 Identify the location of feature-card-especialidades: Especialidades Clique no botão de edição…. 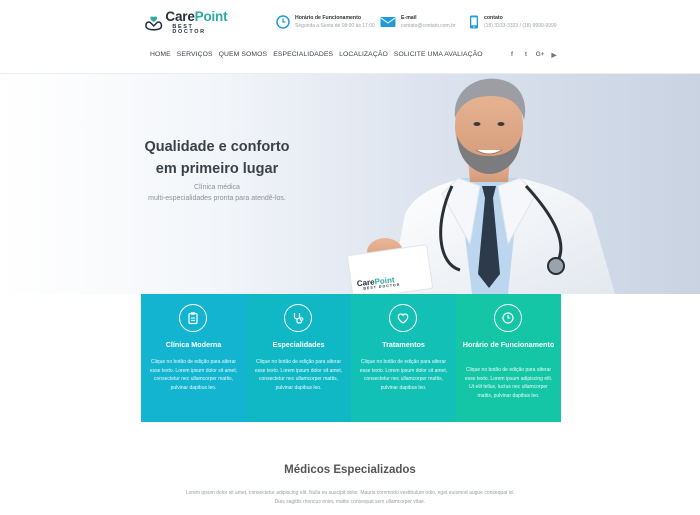
(298, 358).